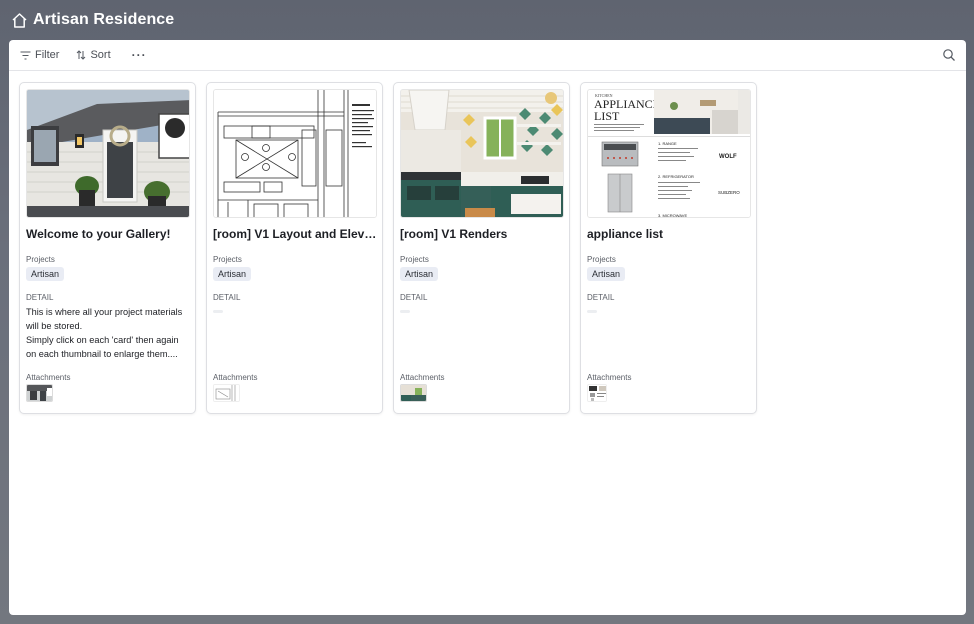 The height and width of the screenshot is (624, 974). I want to click on card-thumbnail-floorplan, so click(295, 153).